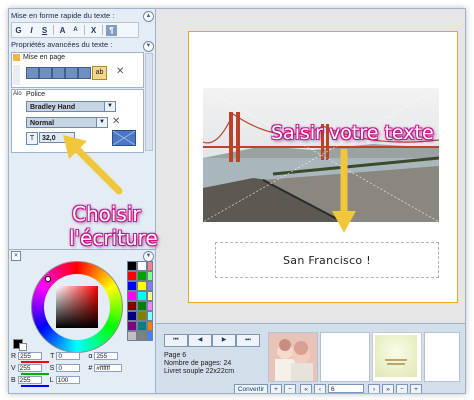 This screenshot has height=400, width=474. What do you see at coordinates (35, 386) in the screenshot?
I see `blue-slider` at bounding box center [35, 386].